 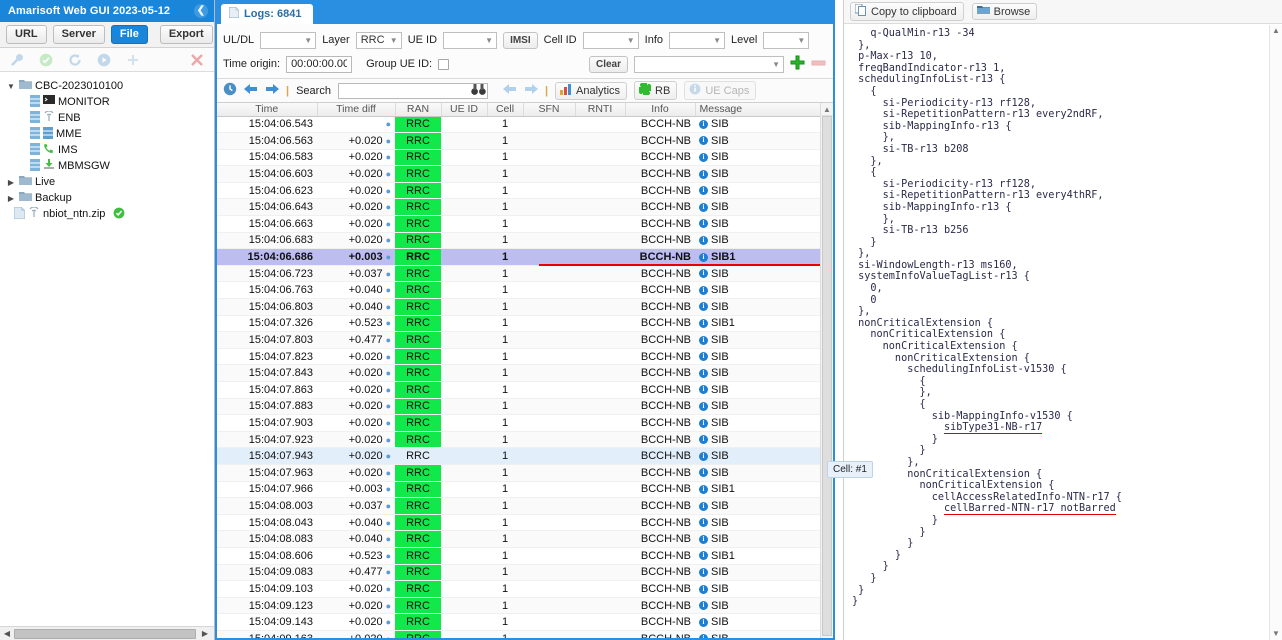 What do you see at coordinates (519, 373) in the screenshot?
I see `table-row: 15:04:07.843 +0.020 ● RRC 1 BCCH-NB i SIB` at bounding box center [519, 373].